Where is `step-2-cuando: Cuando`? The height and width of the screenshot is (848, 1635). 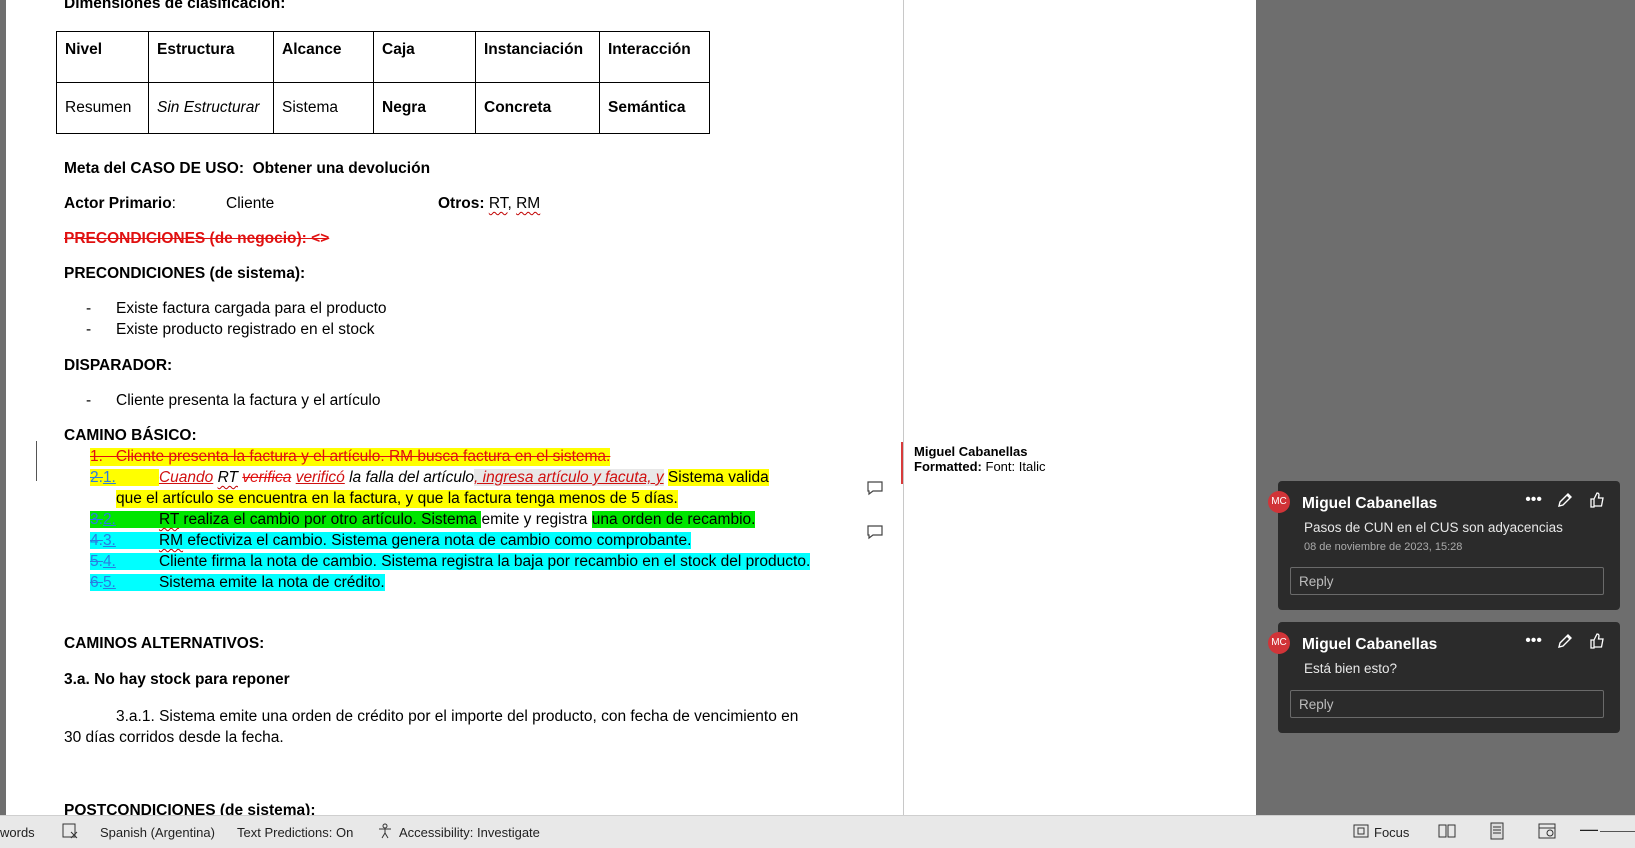
step-2-cuando: Cuando is located at coordinates (186, 477).